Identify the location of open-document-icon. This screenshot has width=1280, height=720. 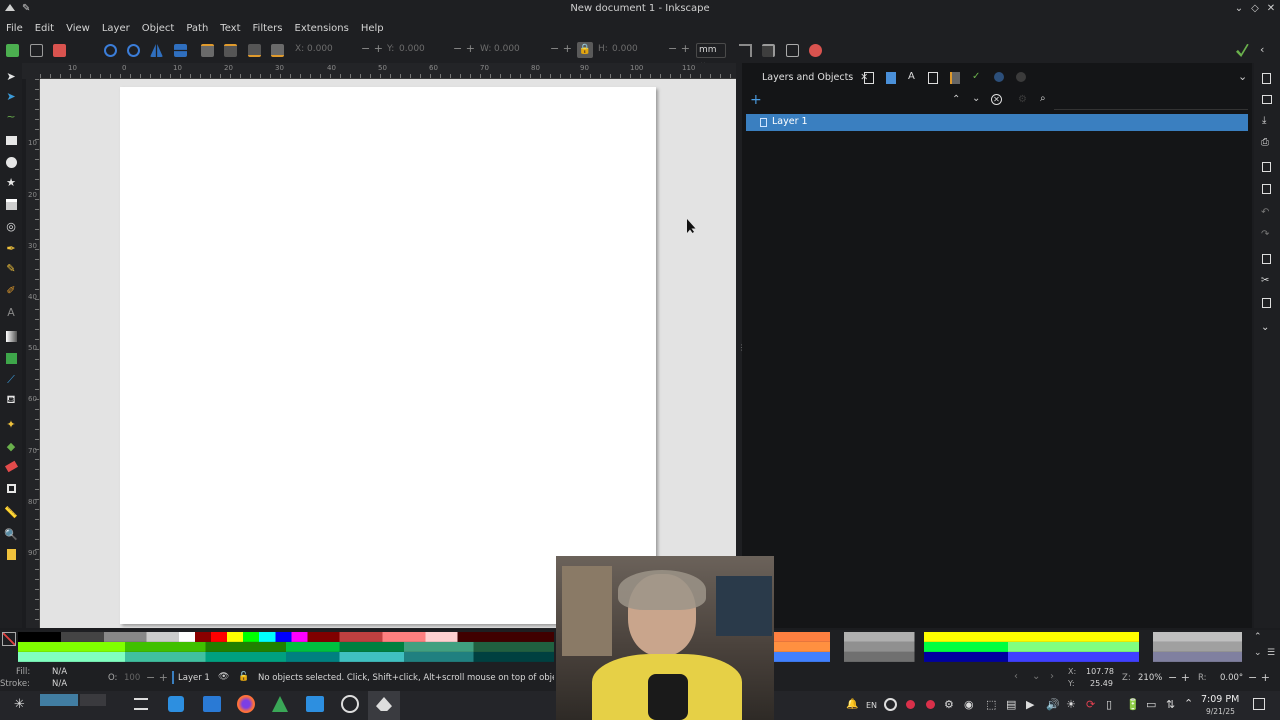
(1267, 99).